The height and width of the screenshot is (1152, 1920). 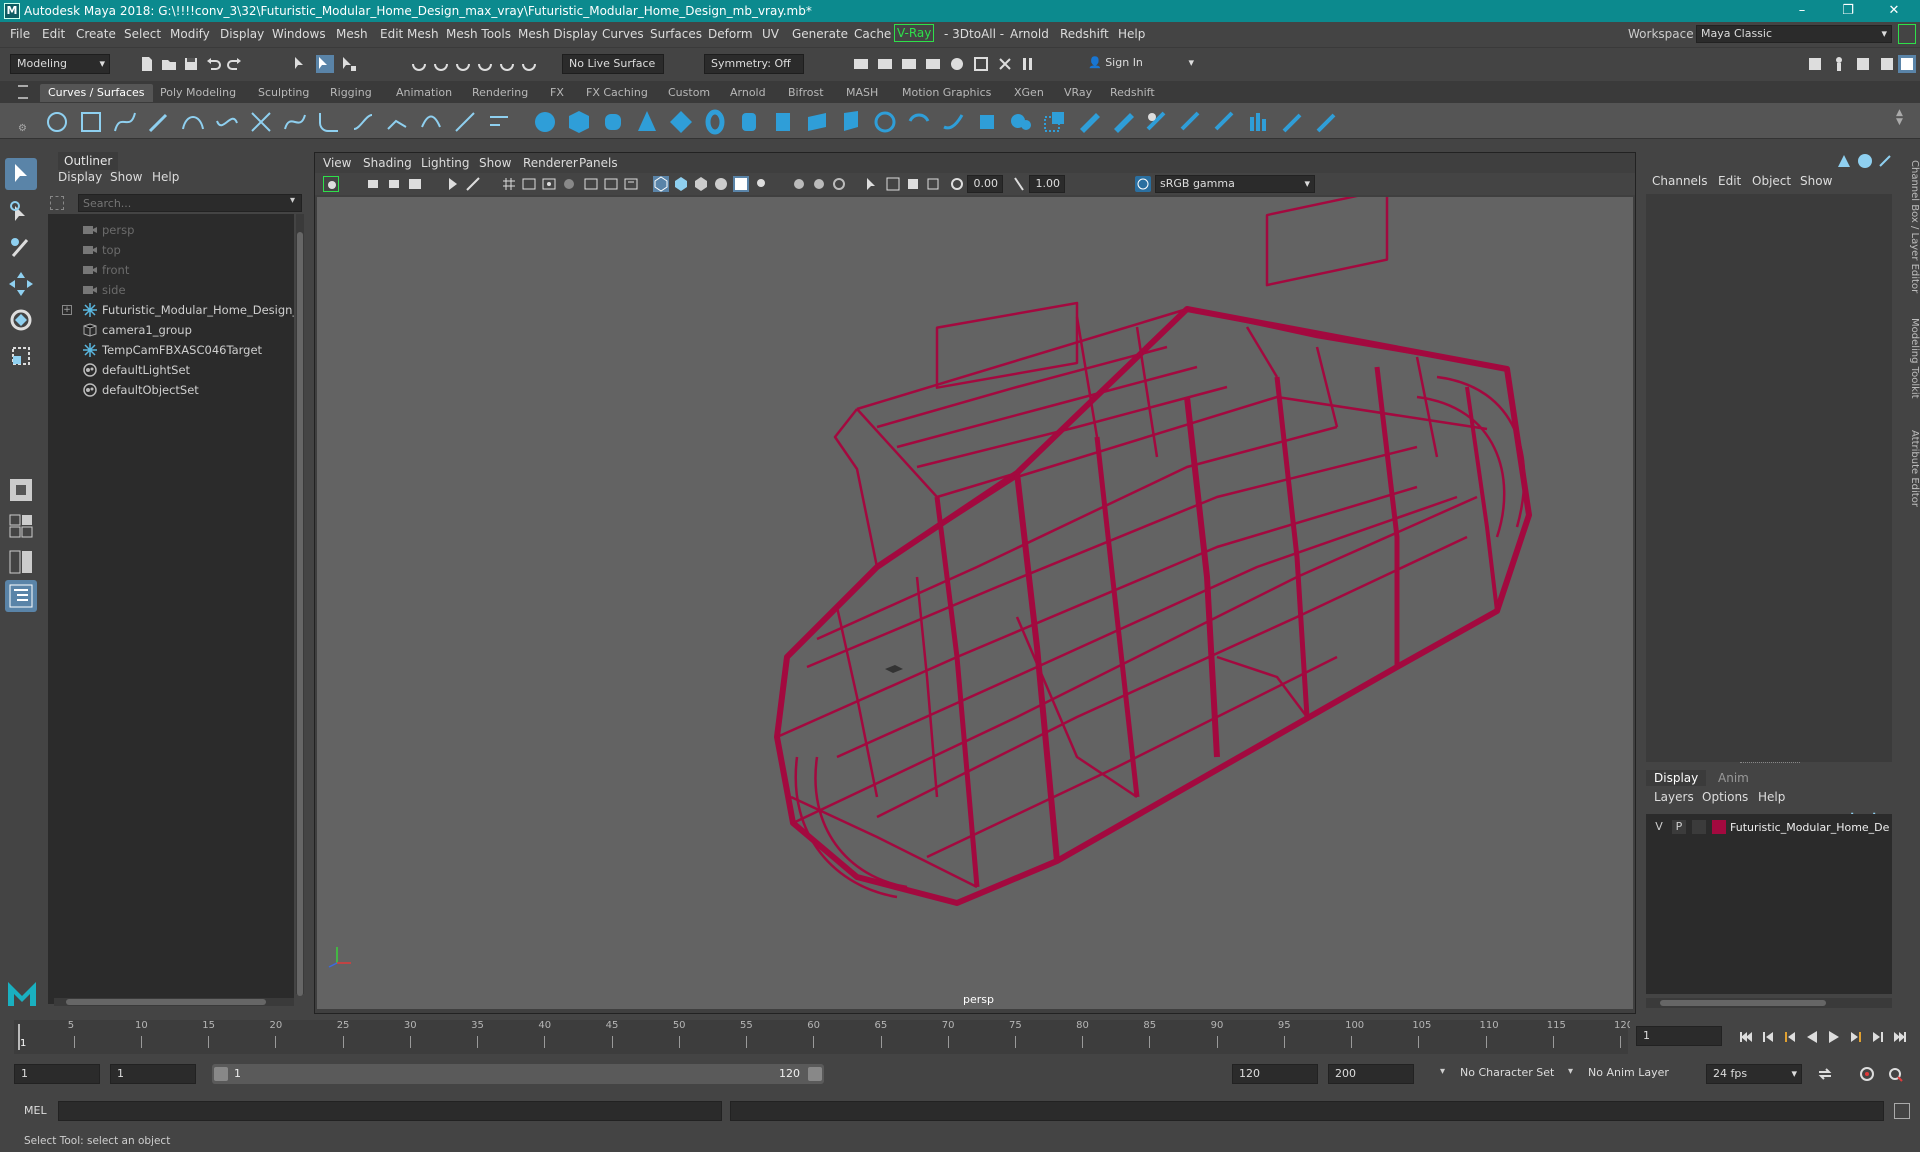 I want to click on channel-menu-show: Show, so click(x=1816, y=181).